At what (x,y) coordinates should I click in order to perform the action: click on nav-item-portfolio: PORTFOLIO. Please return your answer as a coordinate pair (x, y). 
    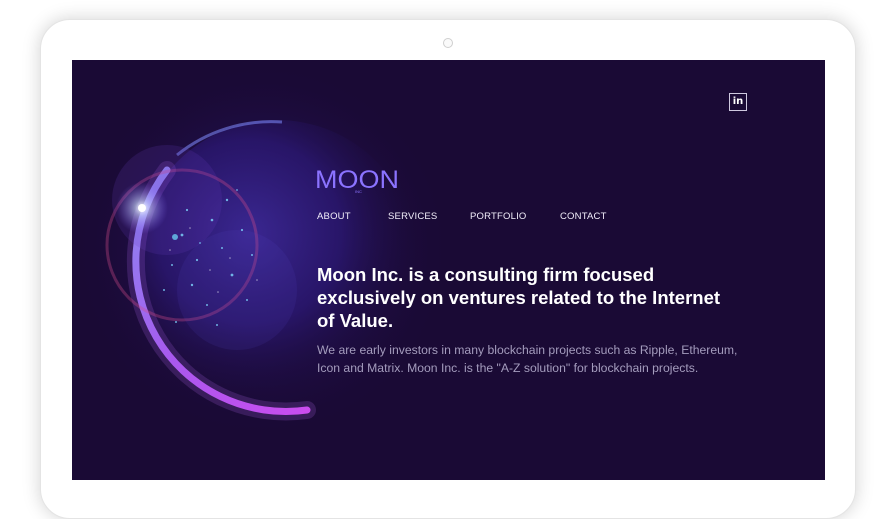
    Looking at the image, I should click on (498, 216).